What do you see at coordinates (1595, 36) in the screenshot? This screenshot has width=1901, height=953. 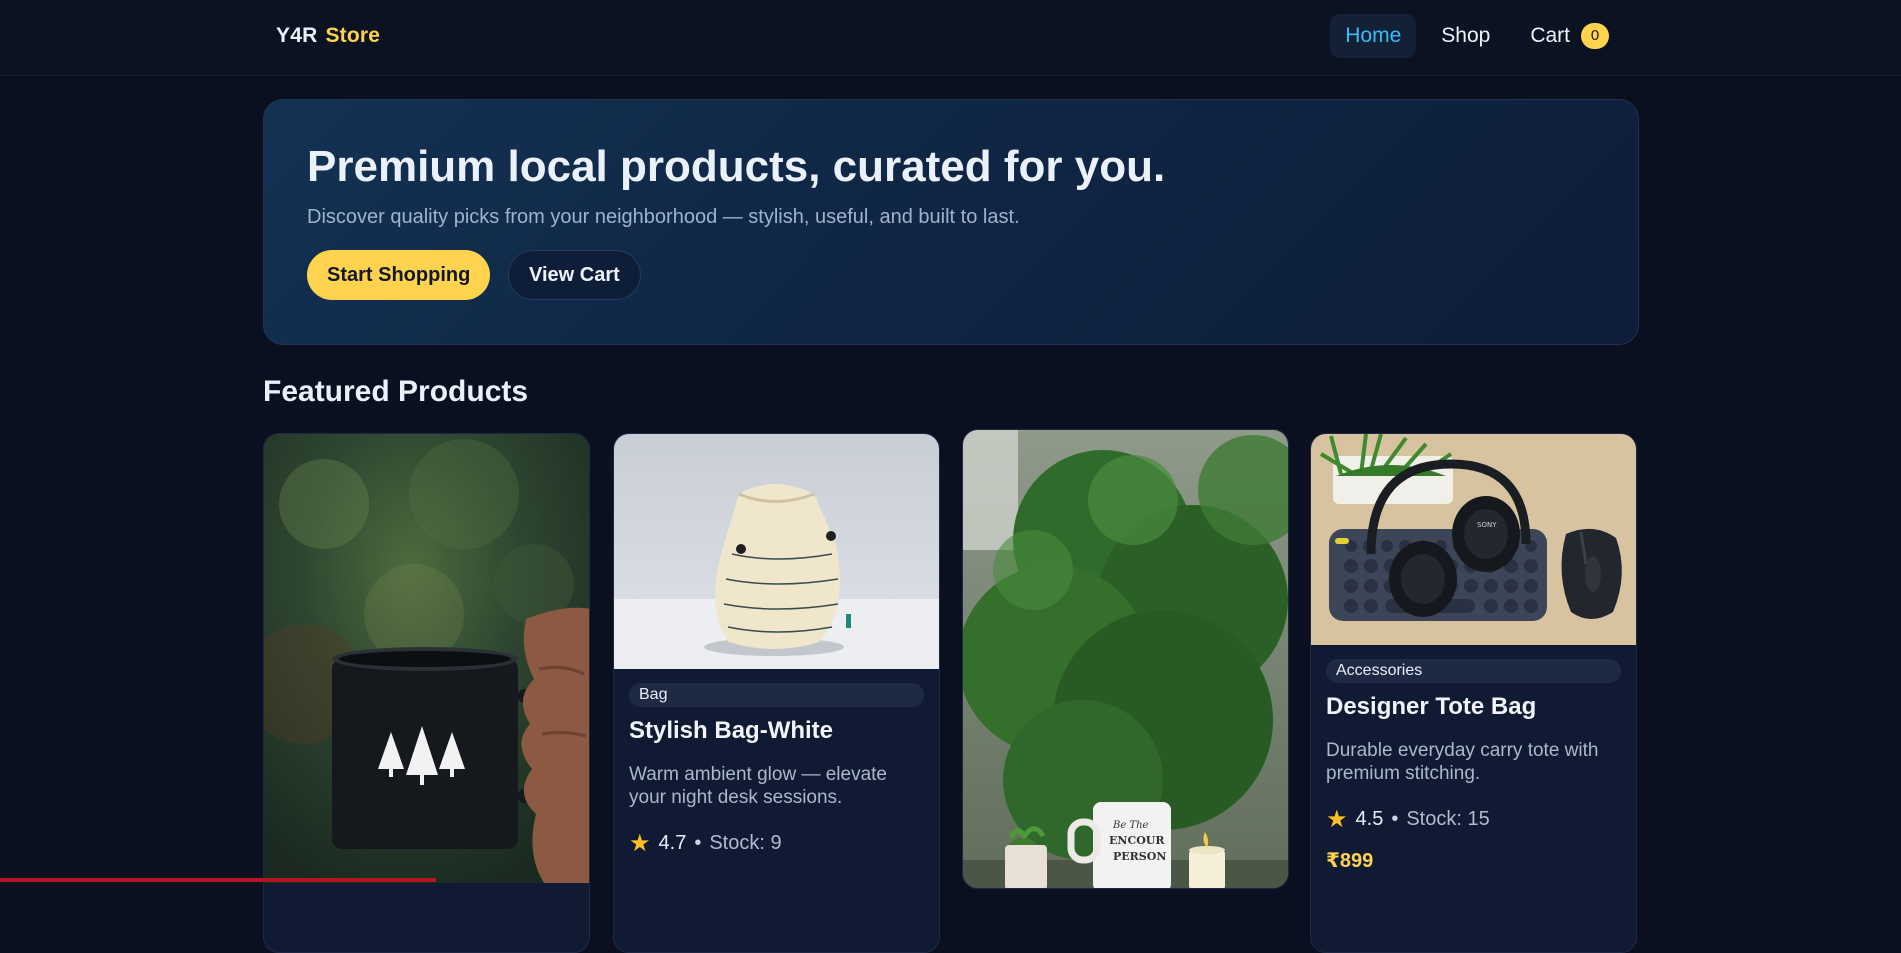 I see `cart-count-badge: 0` at bounding box center [1595, 36].